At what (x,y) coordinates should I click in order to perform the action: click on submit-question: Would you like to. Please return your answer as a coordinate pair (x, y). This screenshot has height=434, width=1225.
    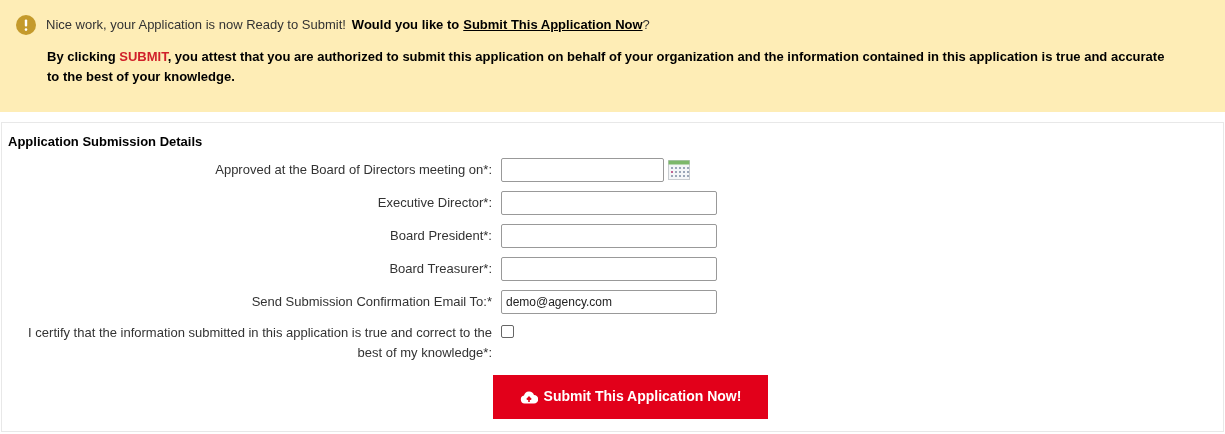
    Looking at the image, I should click on (405, 25).